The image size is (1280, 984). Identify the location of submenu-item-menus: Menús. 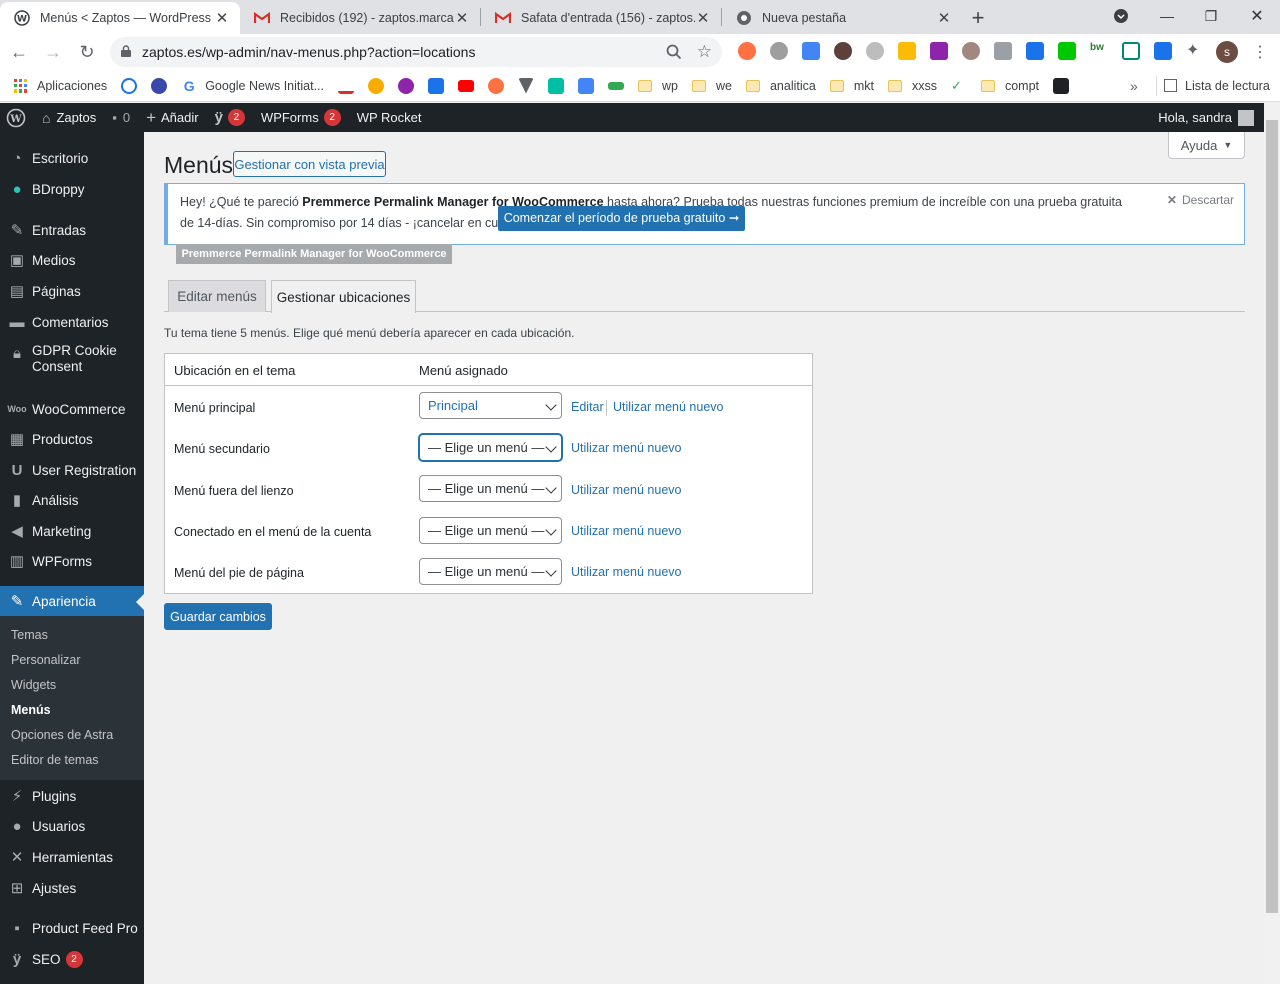
(31, 710).